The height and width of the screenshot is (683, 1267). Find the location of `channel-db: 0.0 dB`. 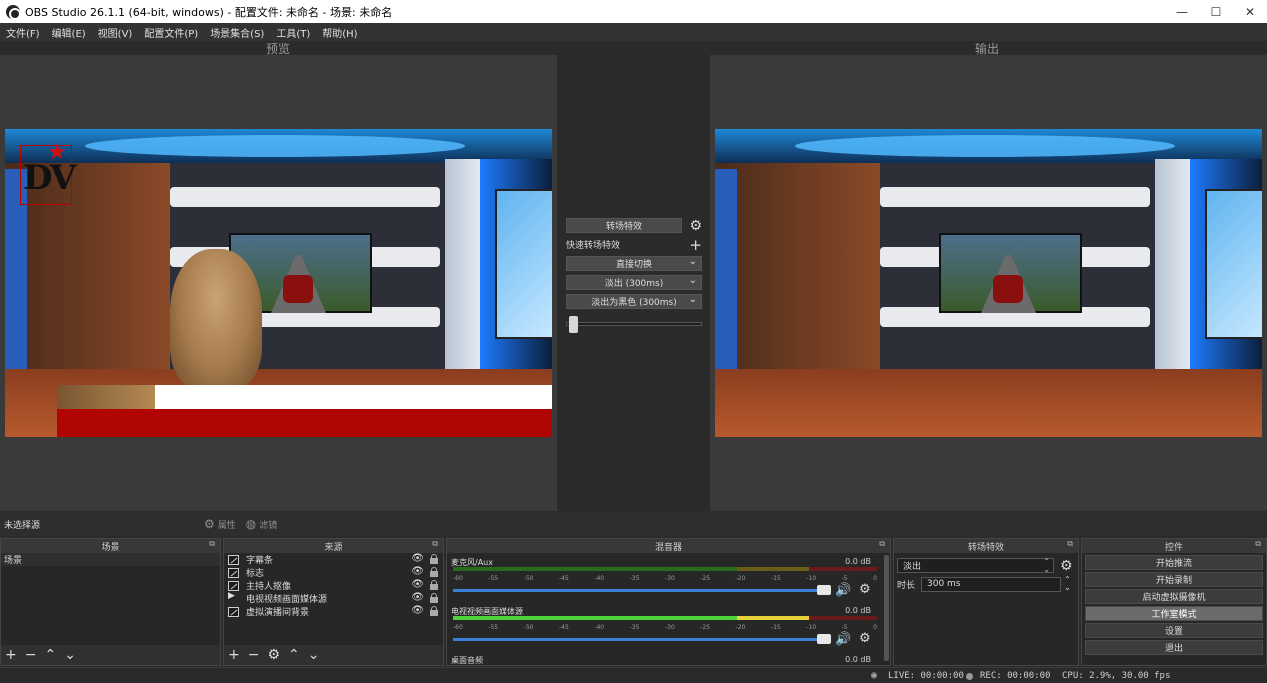

channel-db: 0.0 dB is located at coordinates (858, 561).